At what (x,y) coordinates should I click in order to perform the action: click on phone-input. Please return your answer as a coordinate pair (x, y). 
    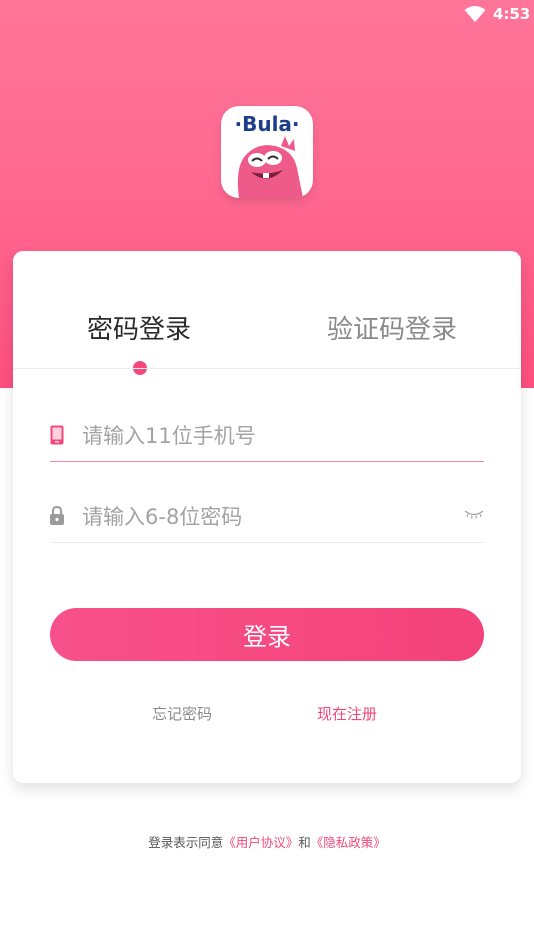
    Looking at the image, I should click on (267, 436).